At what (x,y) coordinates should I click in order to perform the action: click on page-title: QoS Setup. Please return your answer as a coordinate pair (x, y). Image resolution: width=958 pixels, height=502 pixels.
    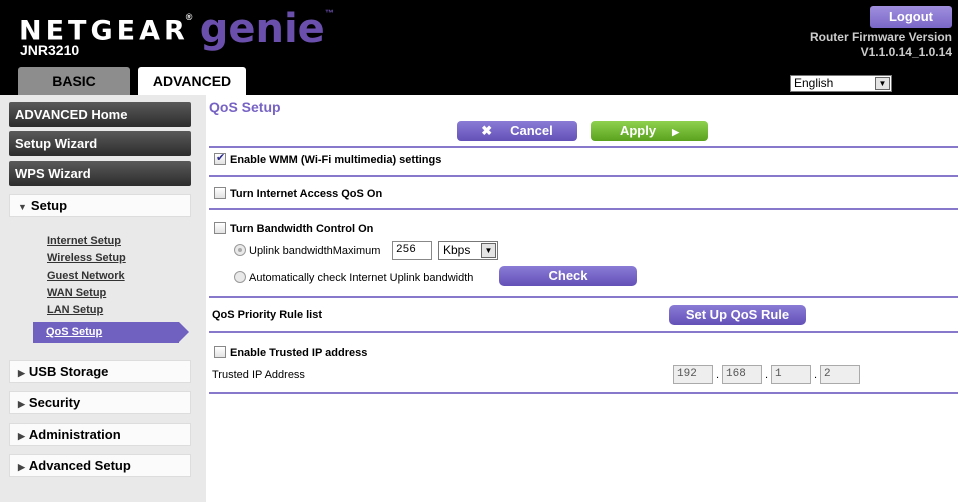
    Looking at the image, I should click on (245, 107).